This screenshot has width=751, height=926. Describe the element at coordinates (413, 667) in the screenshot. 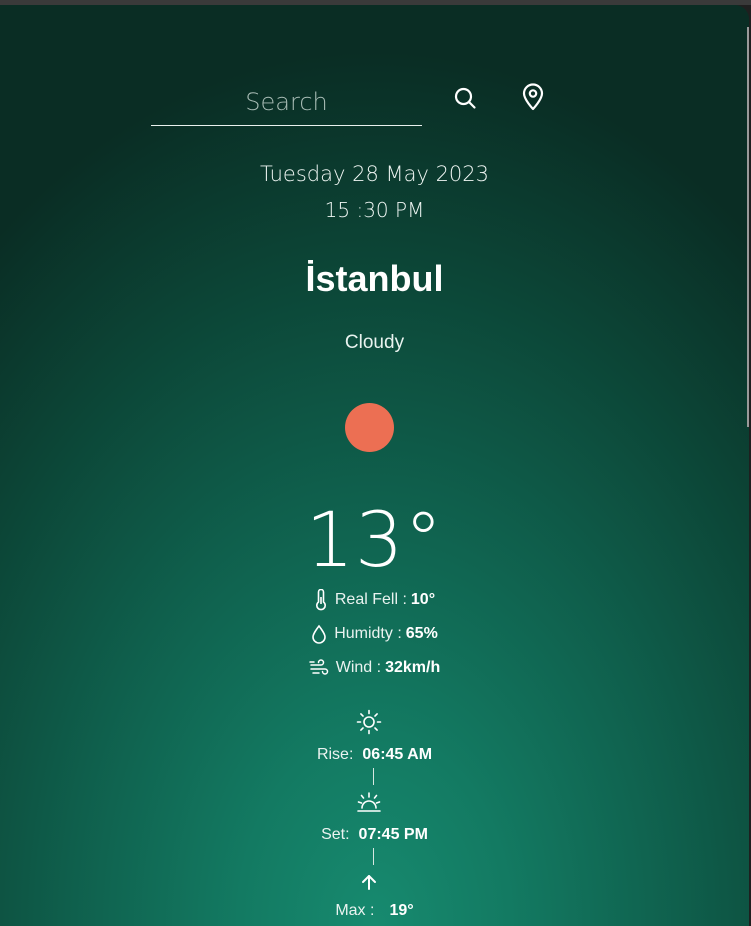

I see `wind-value: 32km/h` at that location.